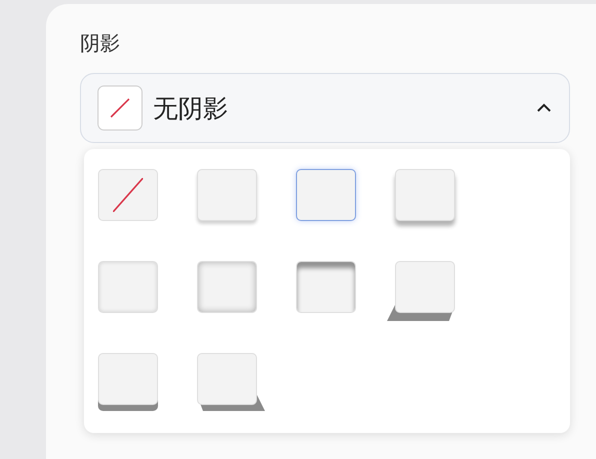  What do you see at coordinates (325, 108) in the screenshot?
I see `shadow-dropdown: 无阴影` at bounding box center [325, 108].